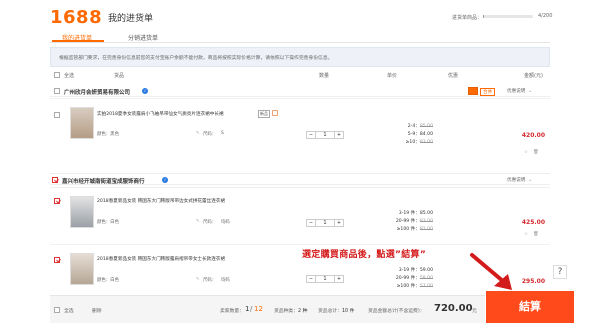 This screenshot has height=323, width=600. What do you see at coordinates (415, 213) in the screenshot?
I see `price-tier: 3-19 件：85.00` at bounding box center [415, 213].